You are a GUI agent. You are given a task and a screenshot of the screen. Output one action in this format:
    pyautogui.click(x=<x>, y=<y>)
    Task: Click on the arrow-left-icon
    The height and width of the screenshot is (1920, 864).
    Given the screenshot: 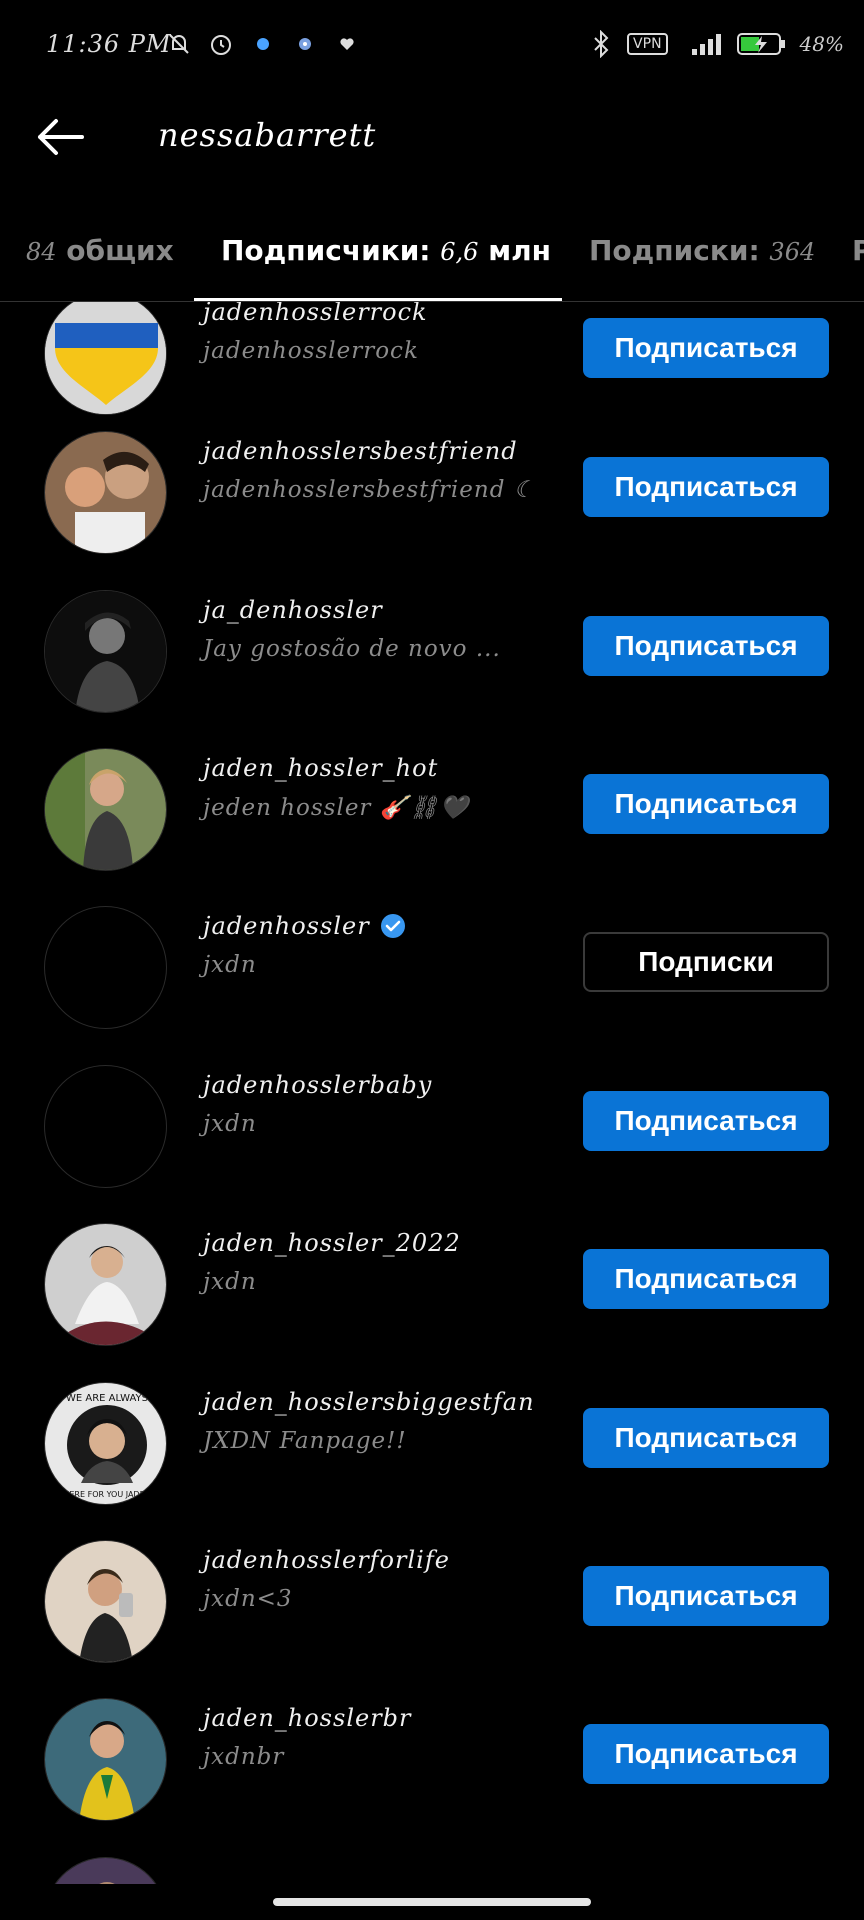 What is the action you would take?
    pyautogui.click(x=61, y=137)
    